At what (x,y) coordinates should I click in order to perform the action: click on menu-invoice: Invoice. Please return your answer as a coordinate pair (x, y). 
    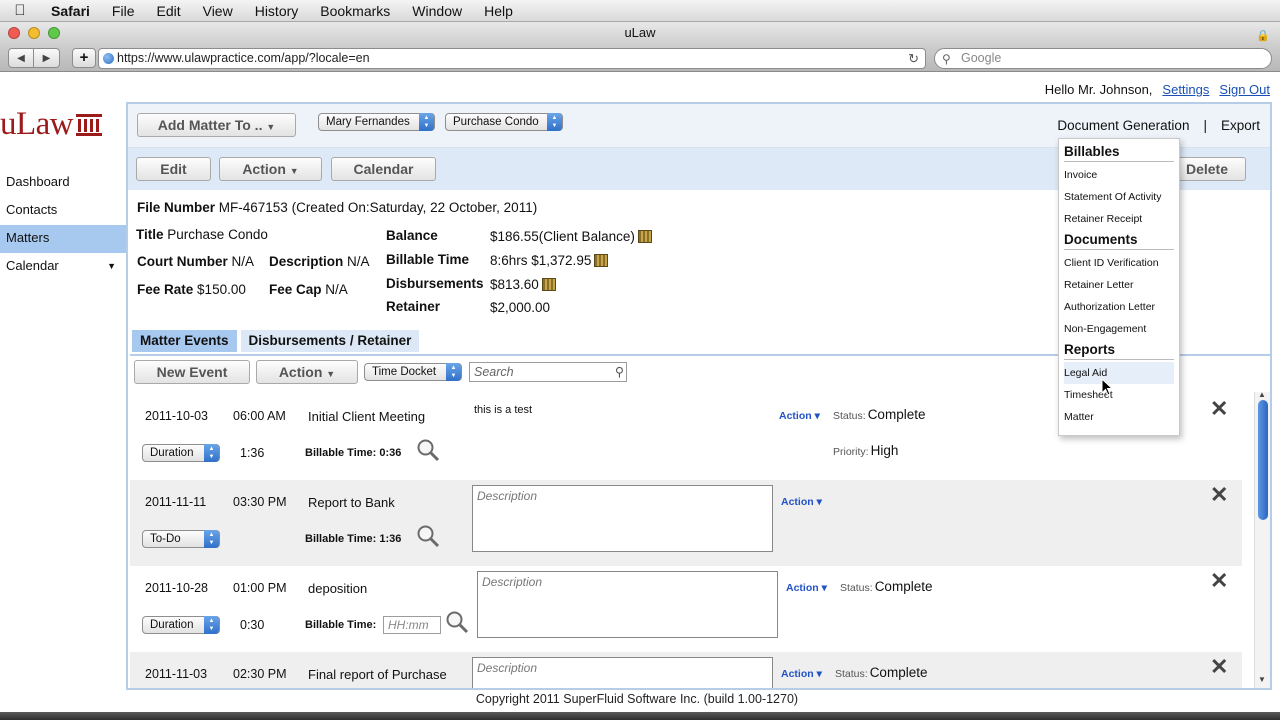
    Looking at the image, I should click on (1119, 175).